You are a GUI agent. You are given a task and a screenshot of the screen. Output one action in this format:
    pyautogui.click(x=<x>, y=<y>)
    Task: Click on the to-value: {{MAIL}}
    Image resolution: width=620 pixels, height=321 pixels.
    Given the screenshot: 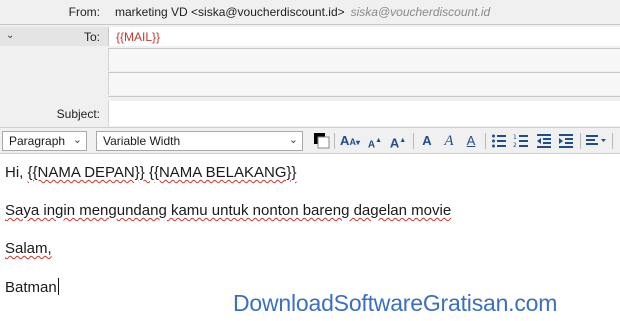 What is the action you would take?
    pyautogui.click(x=138, y=37)
    